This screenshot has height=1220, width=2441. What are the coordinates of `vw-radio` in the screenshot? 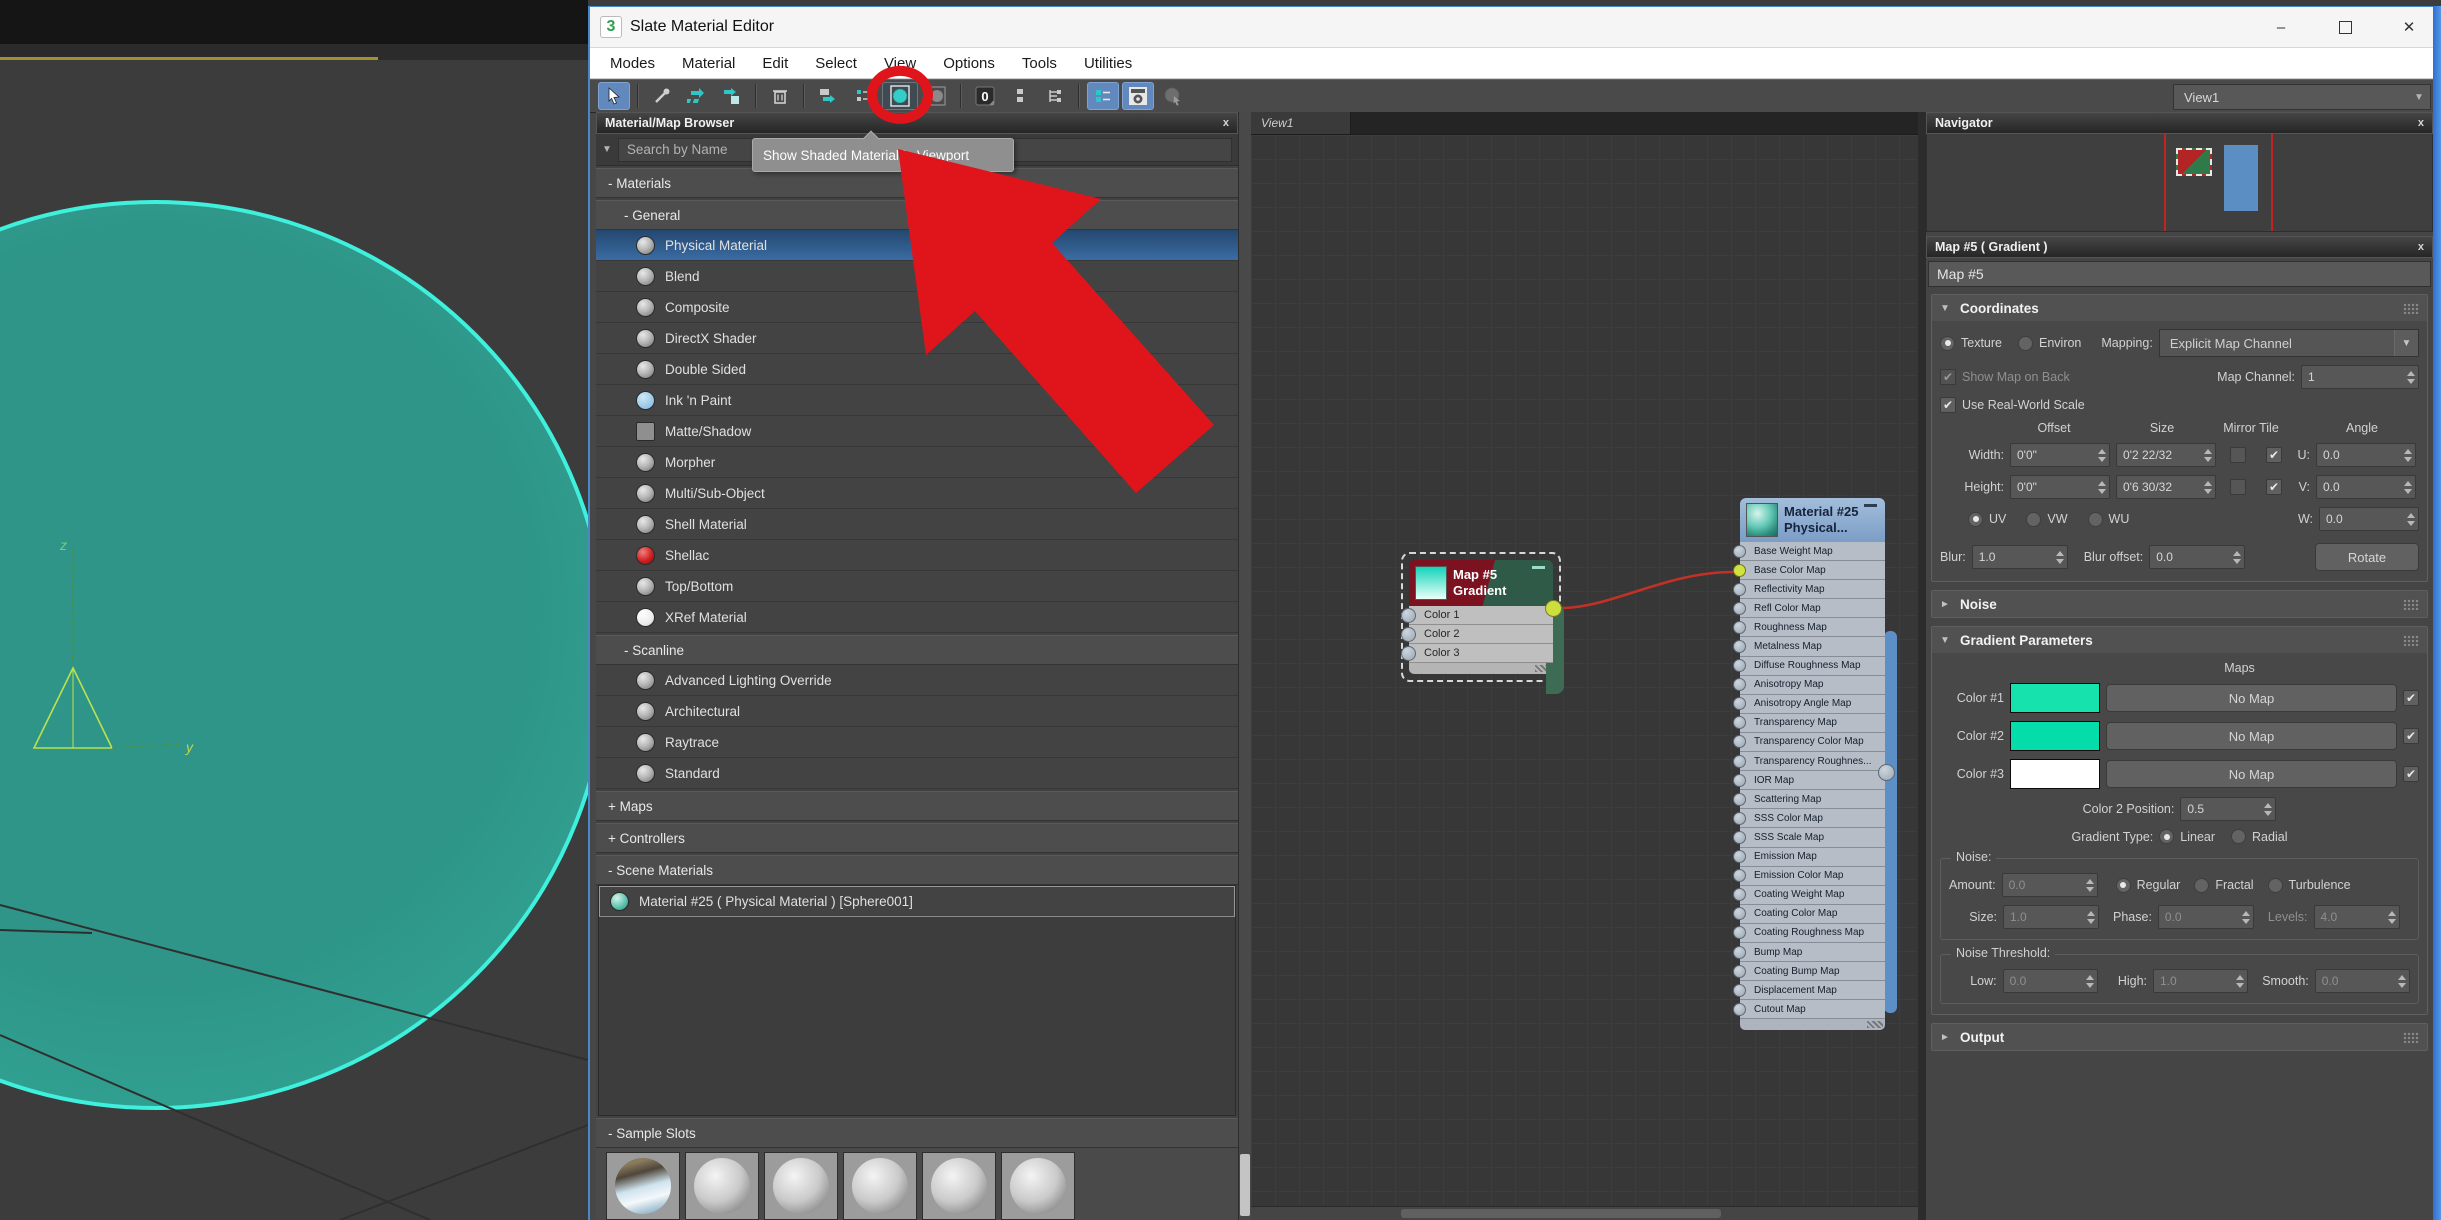 It's located at (2034, 519).